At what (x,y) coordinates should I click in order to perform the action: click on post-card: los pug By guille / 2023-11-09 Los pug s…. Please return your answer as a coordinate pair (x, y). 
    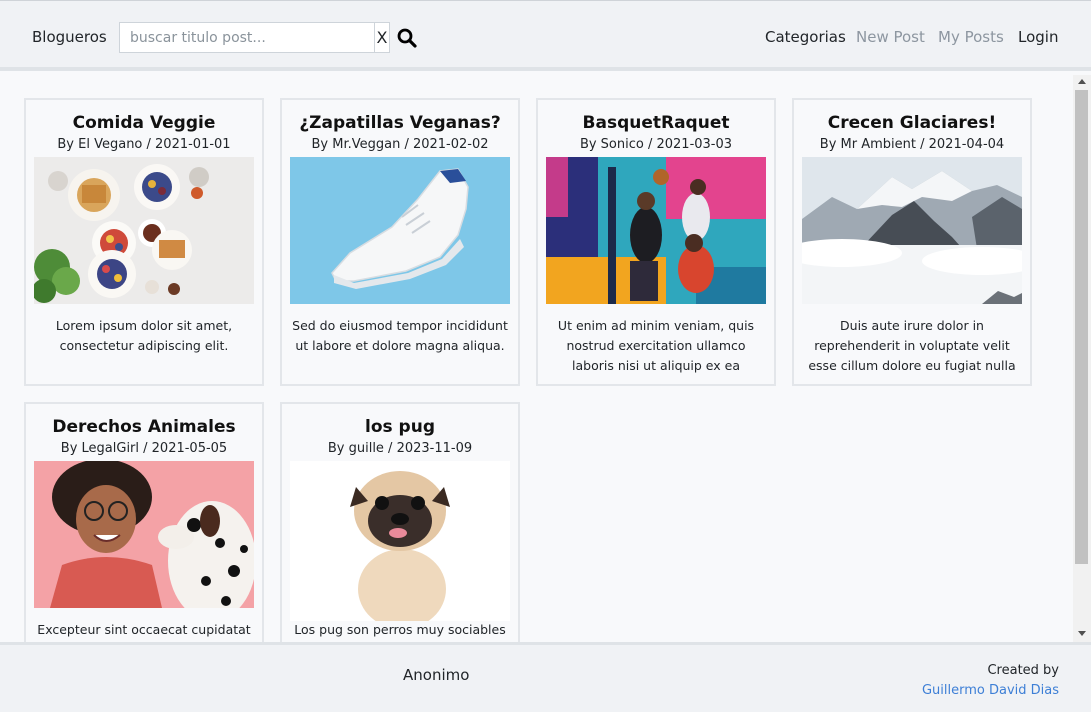
    Looking at the image, I should click on (400, 522).